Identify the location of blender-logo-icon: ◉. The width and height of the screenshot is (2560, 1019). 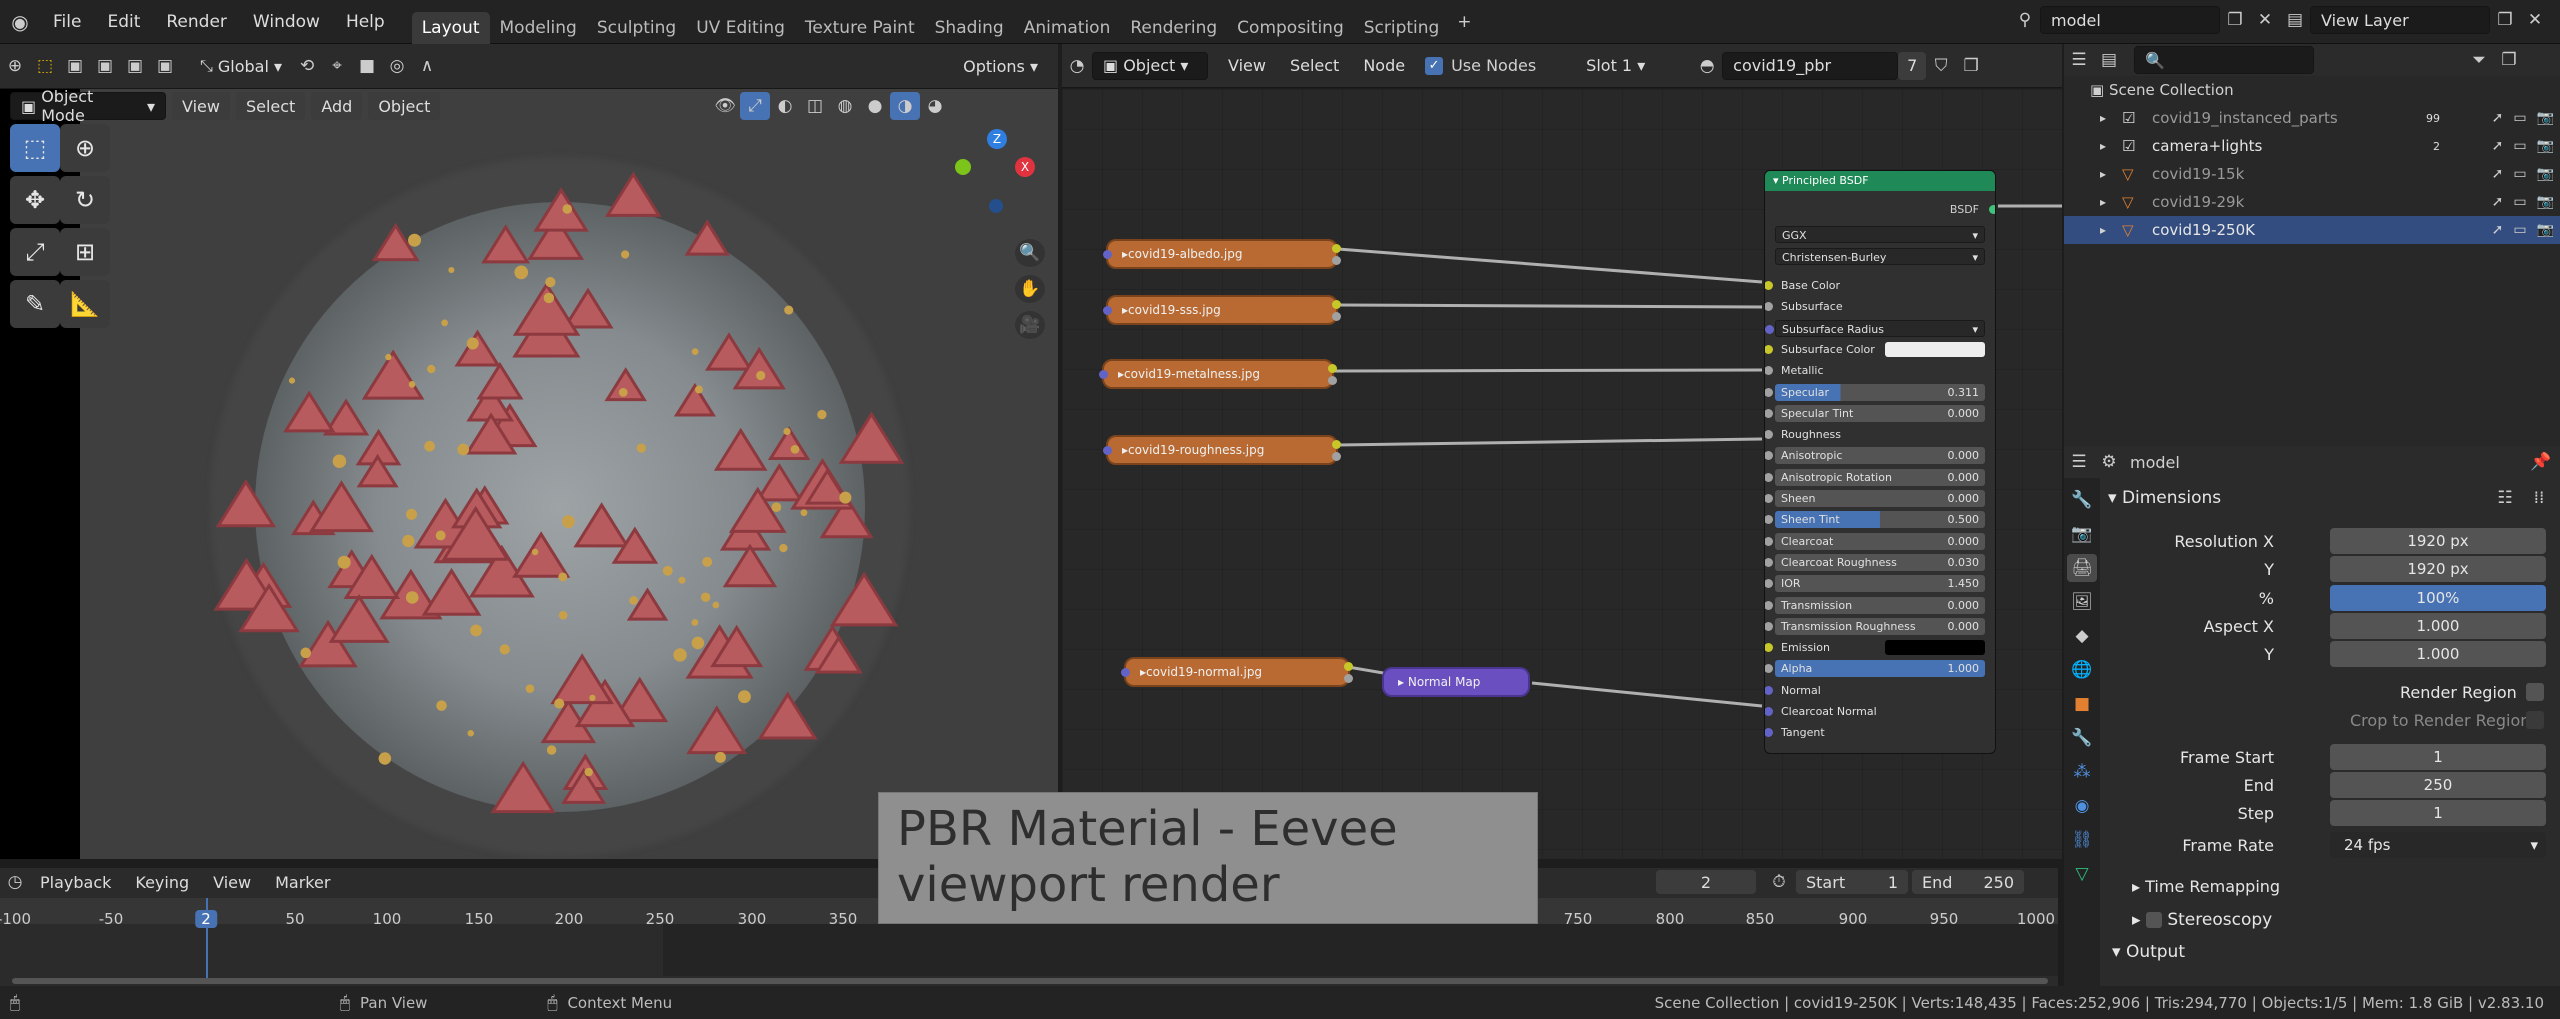
(20, 22).